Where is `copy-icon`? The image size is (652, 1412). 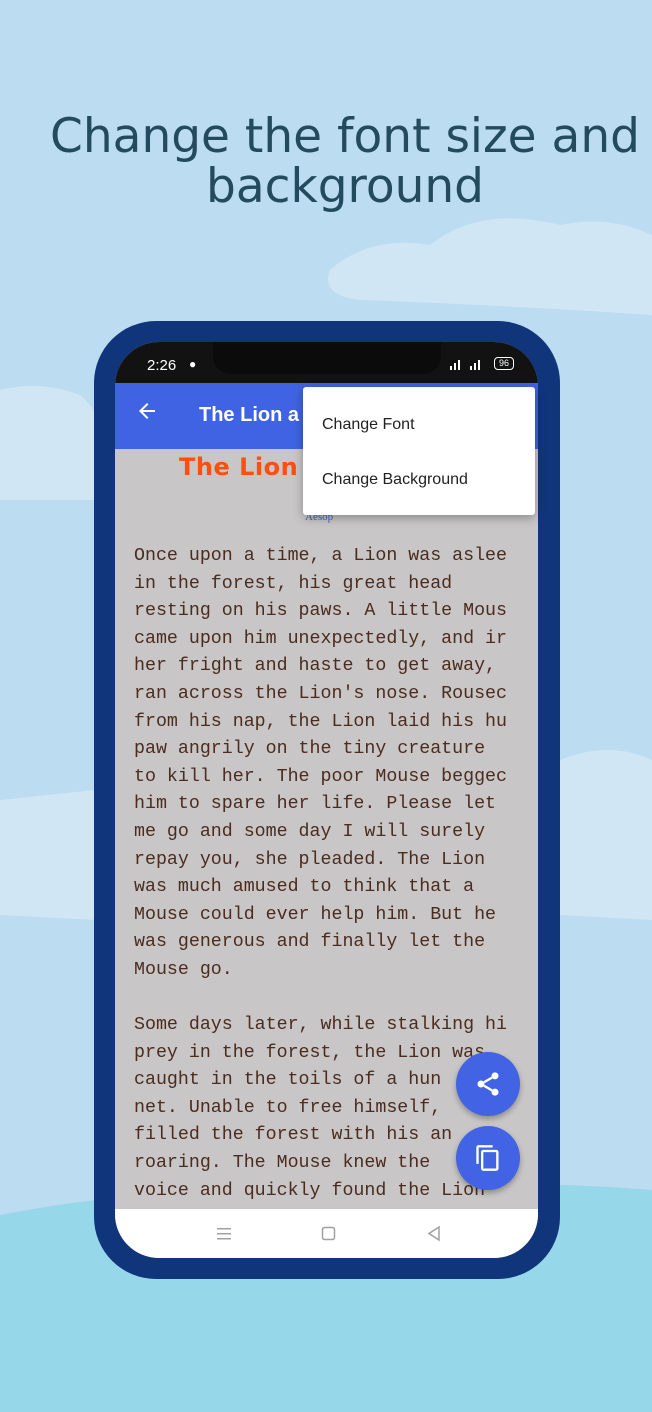
copy-icon is located at coordinates (487, 1158).